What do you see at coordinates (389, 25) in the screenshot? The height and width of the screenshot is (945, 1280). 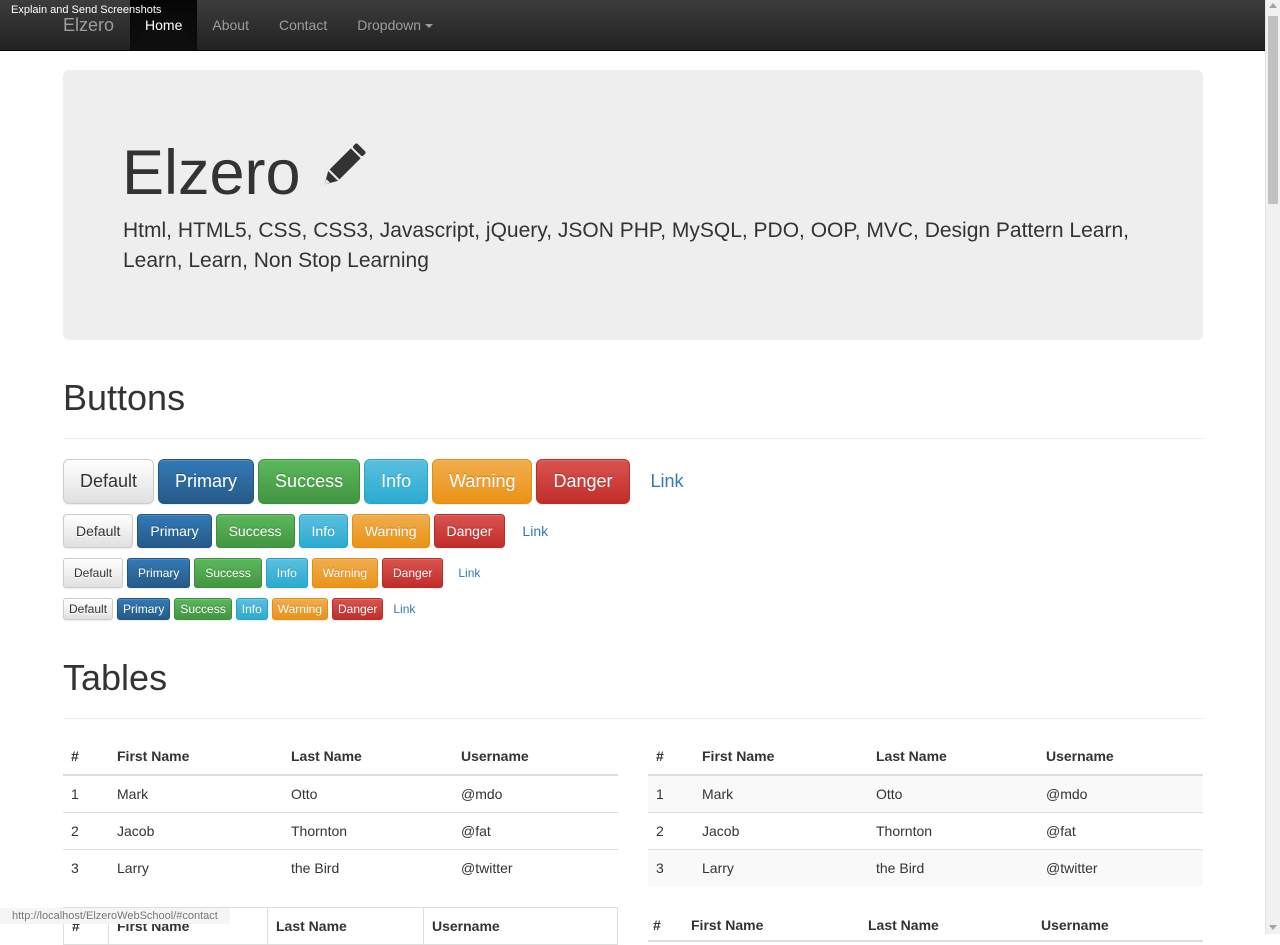 I see `dropdown-label: Dropdown` at bounding box center [389, 25].